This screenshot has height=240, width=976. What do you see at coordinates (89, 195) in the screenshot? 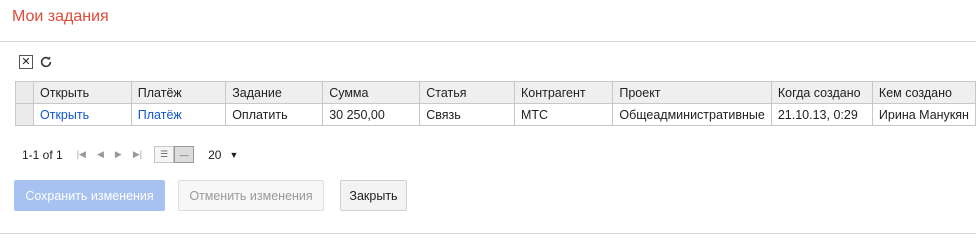
I see `save-button: Сохранить изменения` at bounding box center [89, 195].